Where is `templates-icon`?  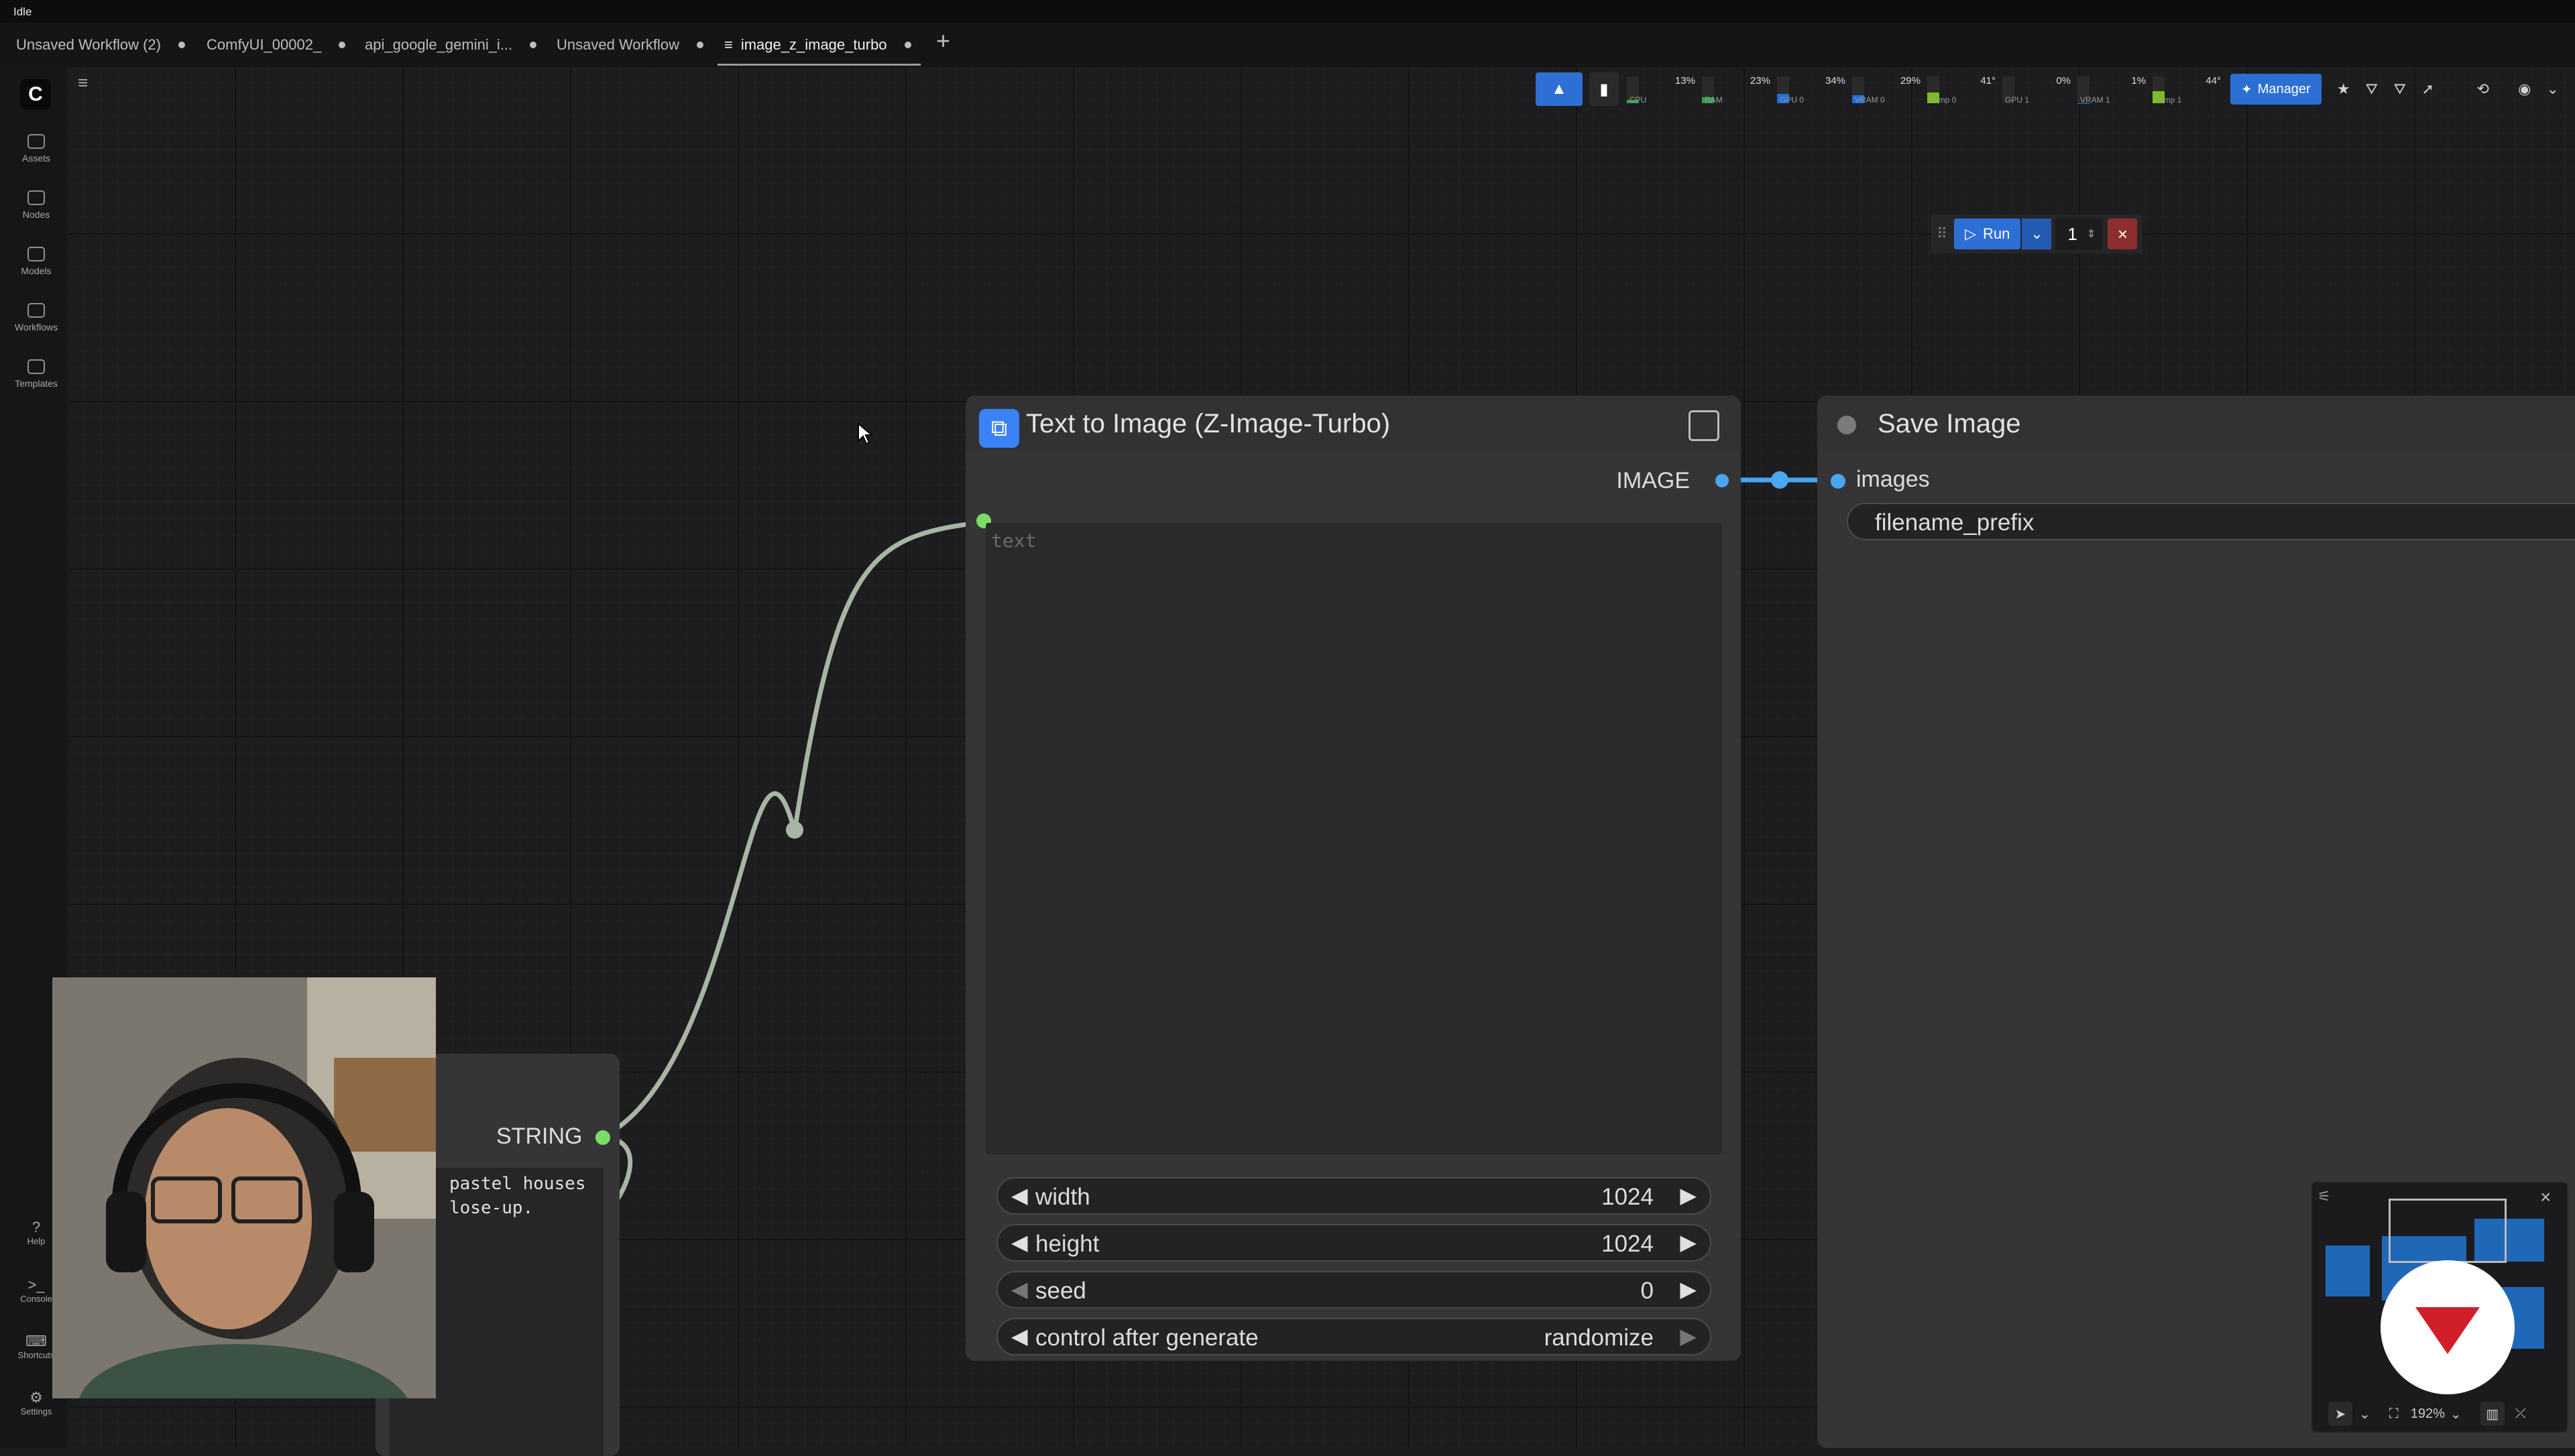
templates-icon is located at coordinates (36, 366).